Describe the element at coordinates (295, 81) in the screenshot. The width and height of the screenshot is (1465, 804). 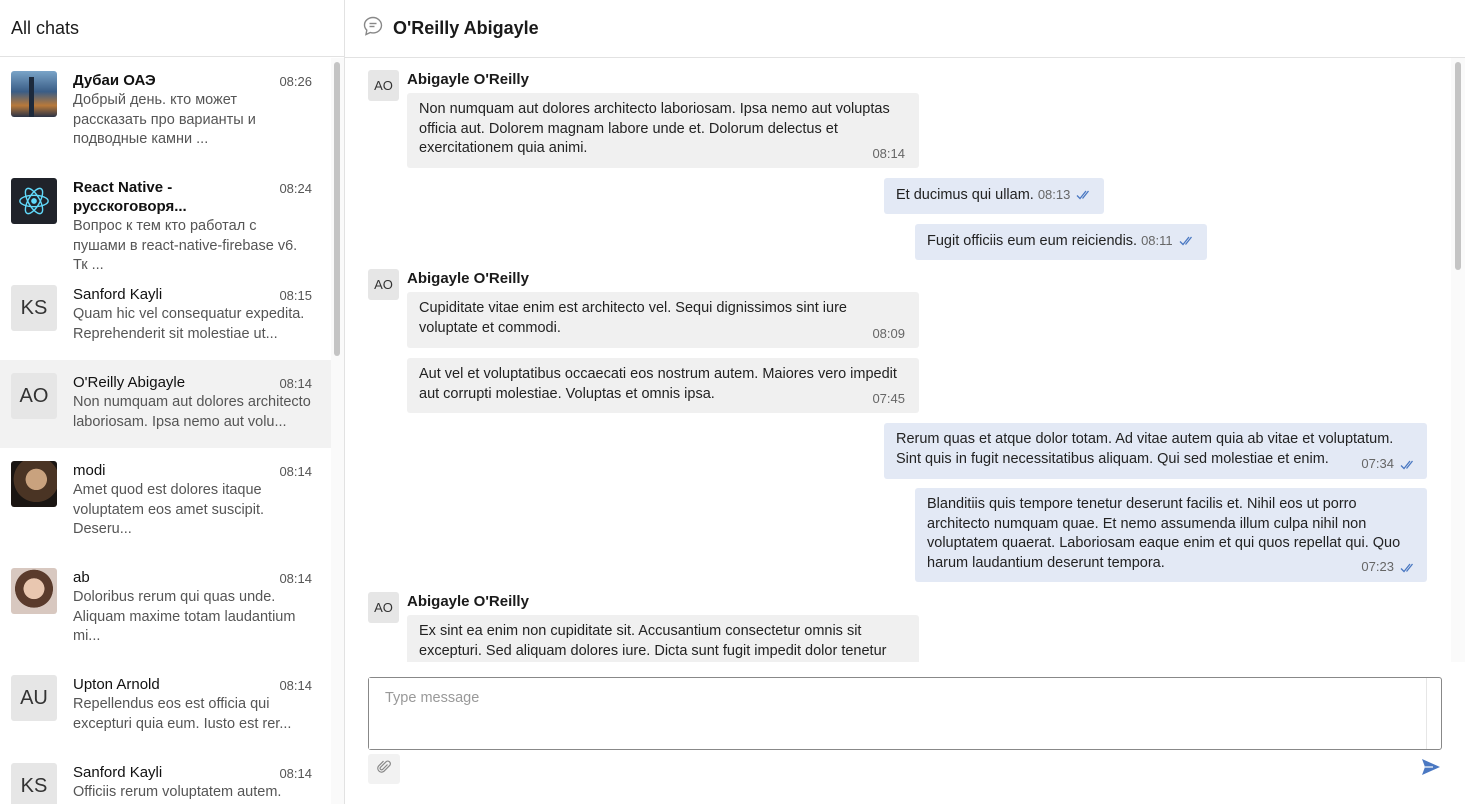
I see `chat-time: 08:26` at that location.